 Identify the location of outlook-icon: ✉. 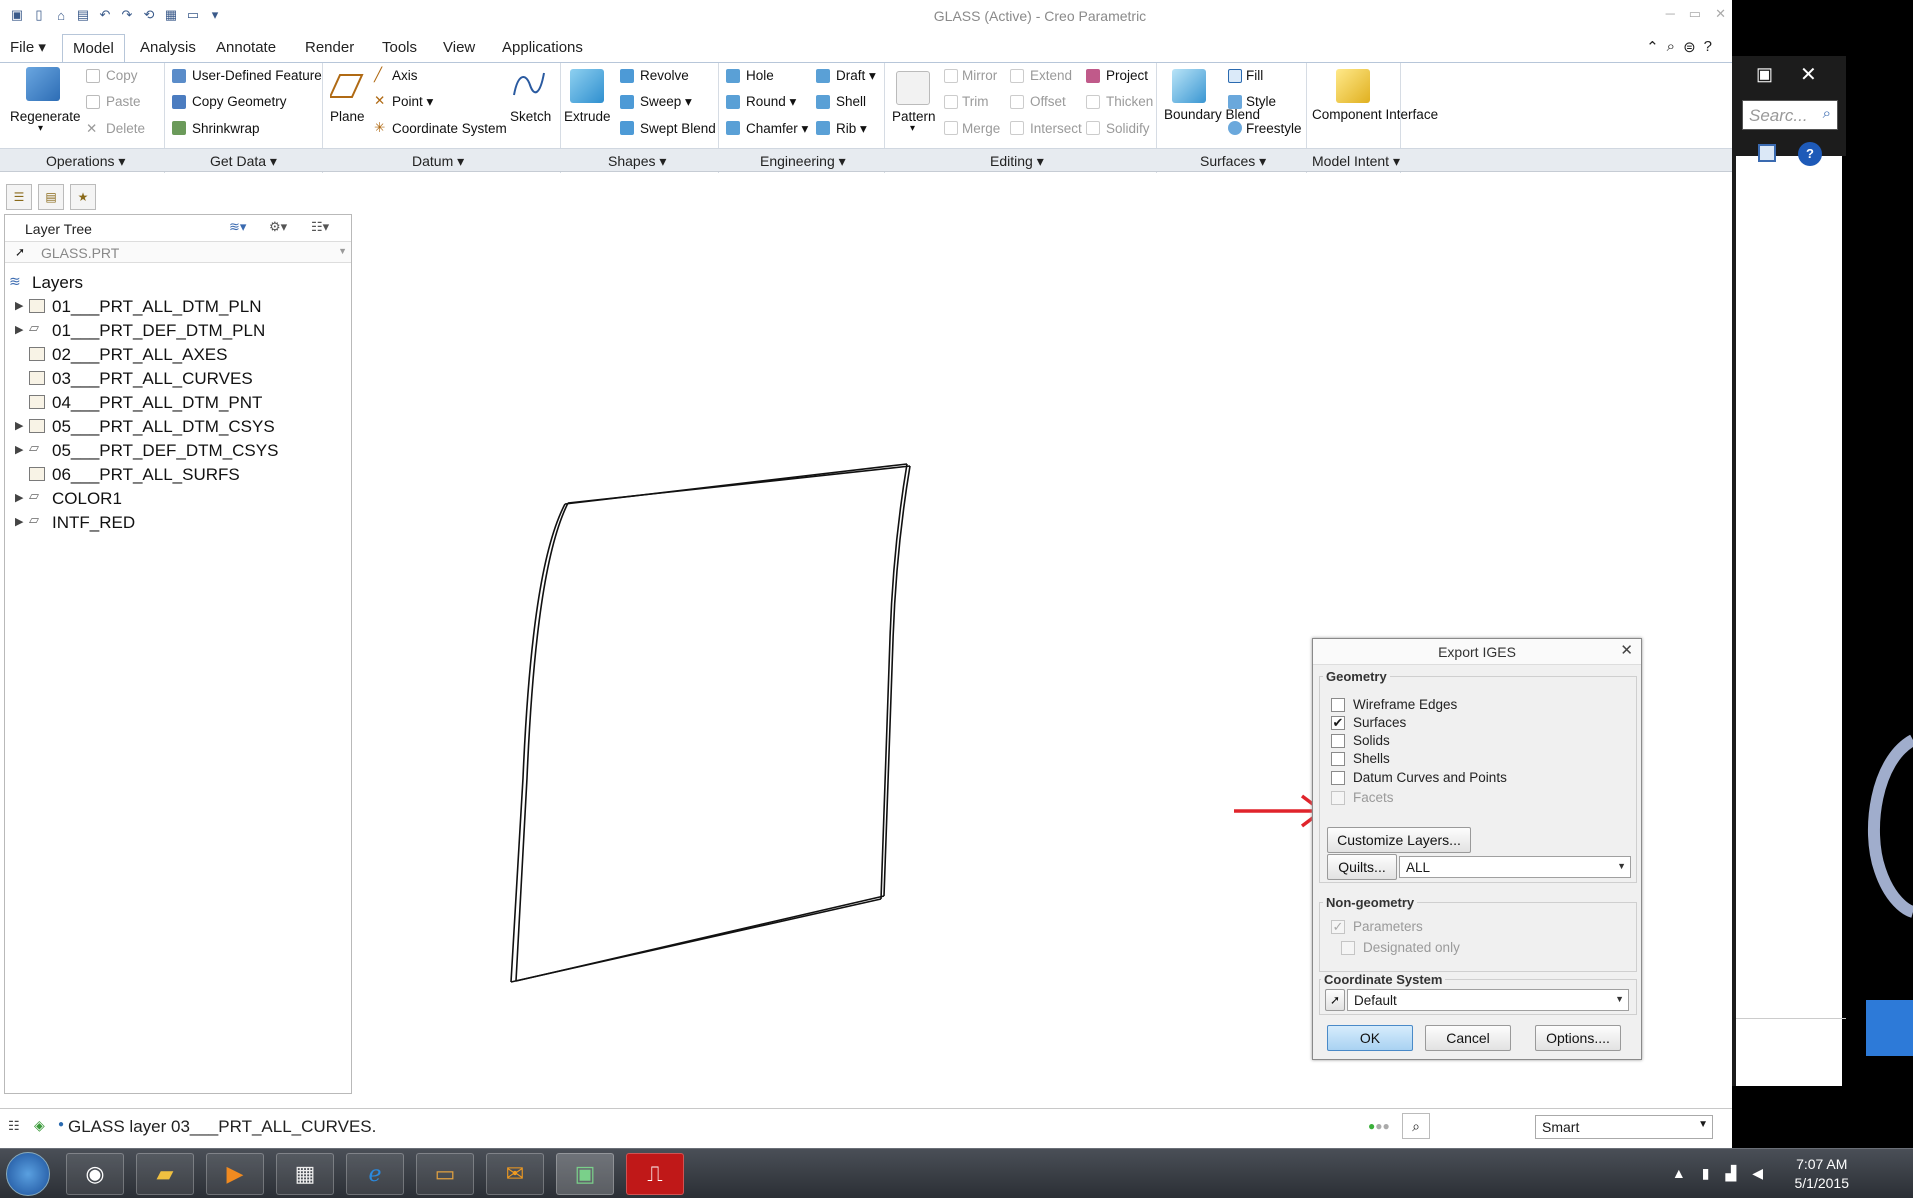
(515, 1174).